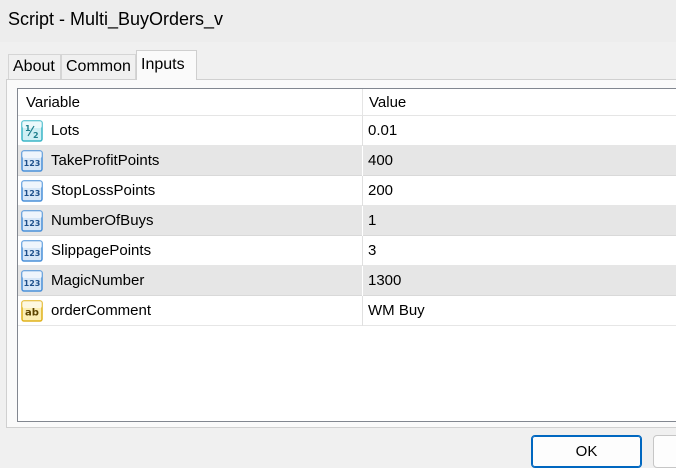  I want to click on variable-value: 0.01, so click(382, 130).